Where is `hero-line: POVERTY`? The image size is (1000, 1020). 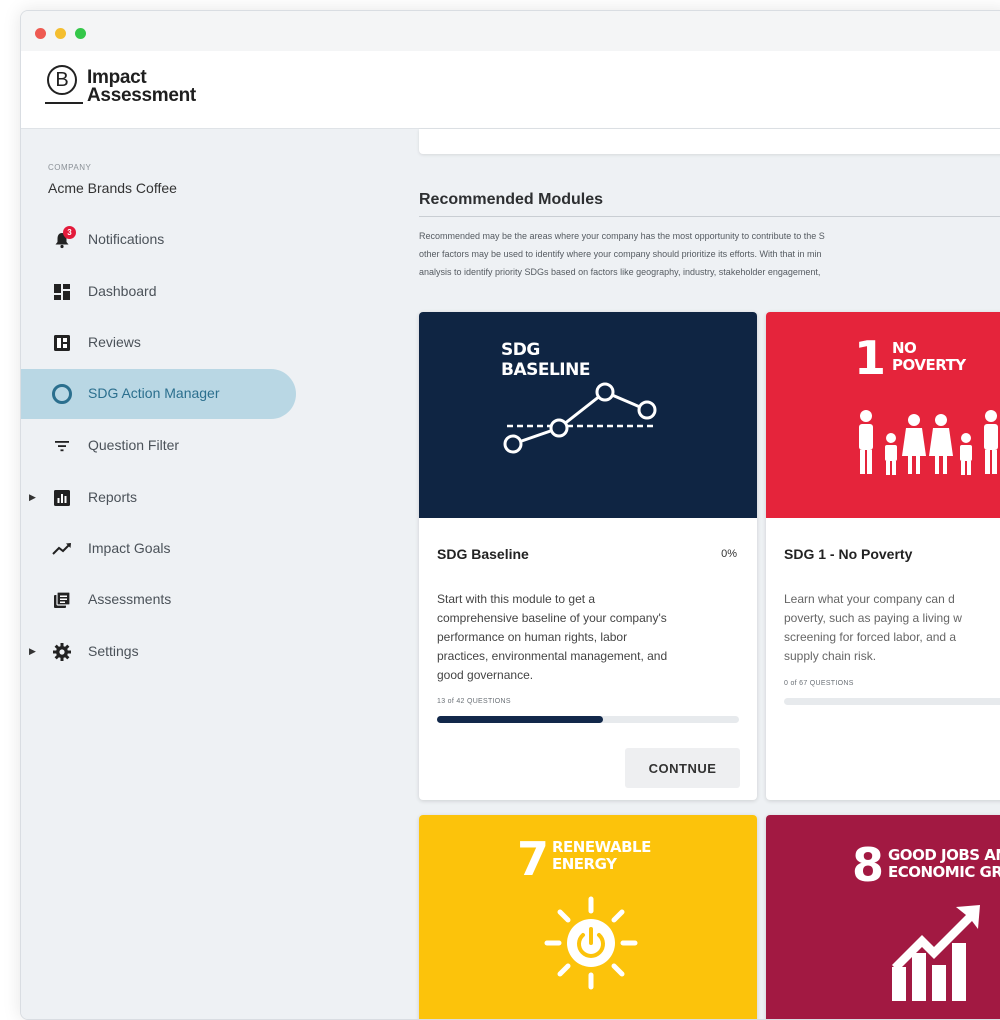 hero-line: POVERTY is located at coordinates (929, 365).